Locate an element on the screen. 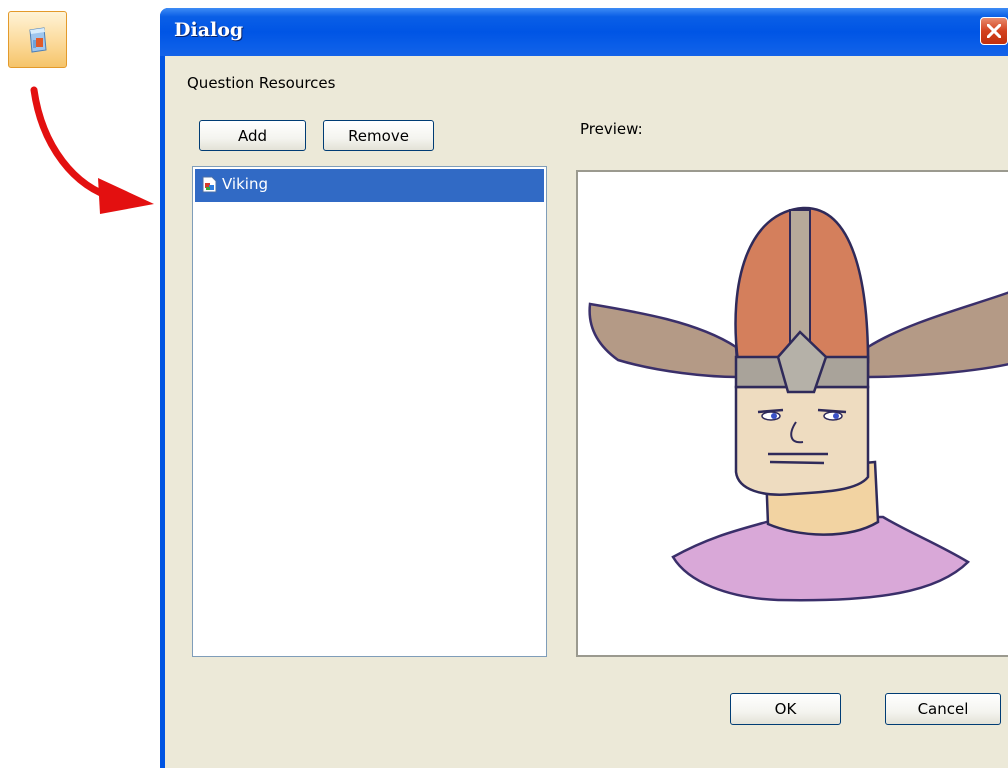 The image size is (1008, 768). question-resources-label: Question Resources is located at coordinates (261, 83).